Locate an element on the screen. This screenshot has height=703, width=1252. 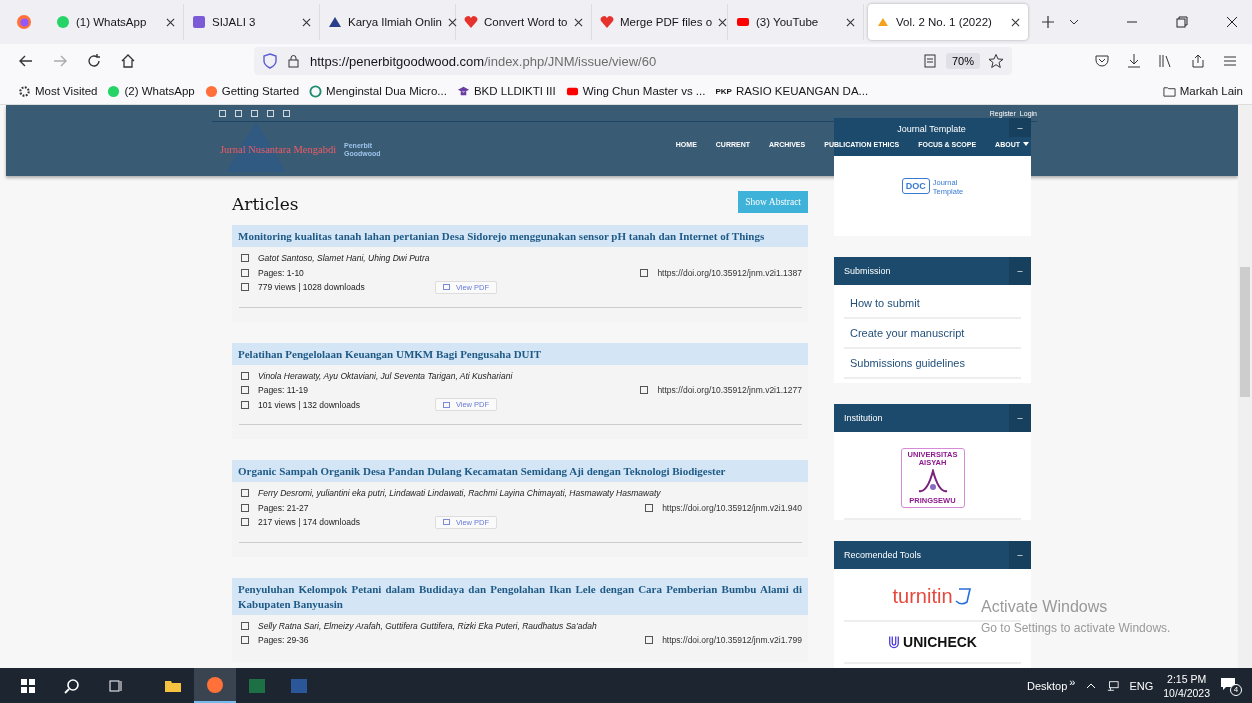
document-icon is located at coordinates (299, 685).